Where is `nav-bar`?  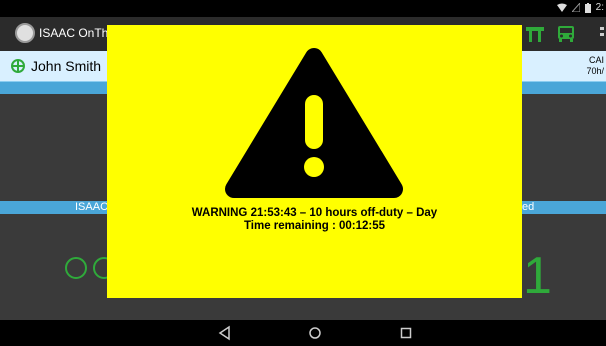 nav-bar is located at coordinates (303, 333).